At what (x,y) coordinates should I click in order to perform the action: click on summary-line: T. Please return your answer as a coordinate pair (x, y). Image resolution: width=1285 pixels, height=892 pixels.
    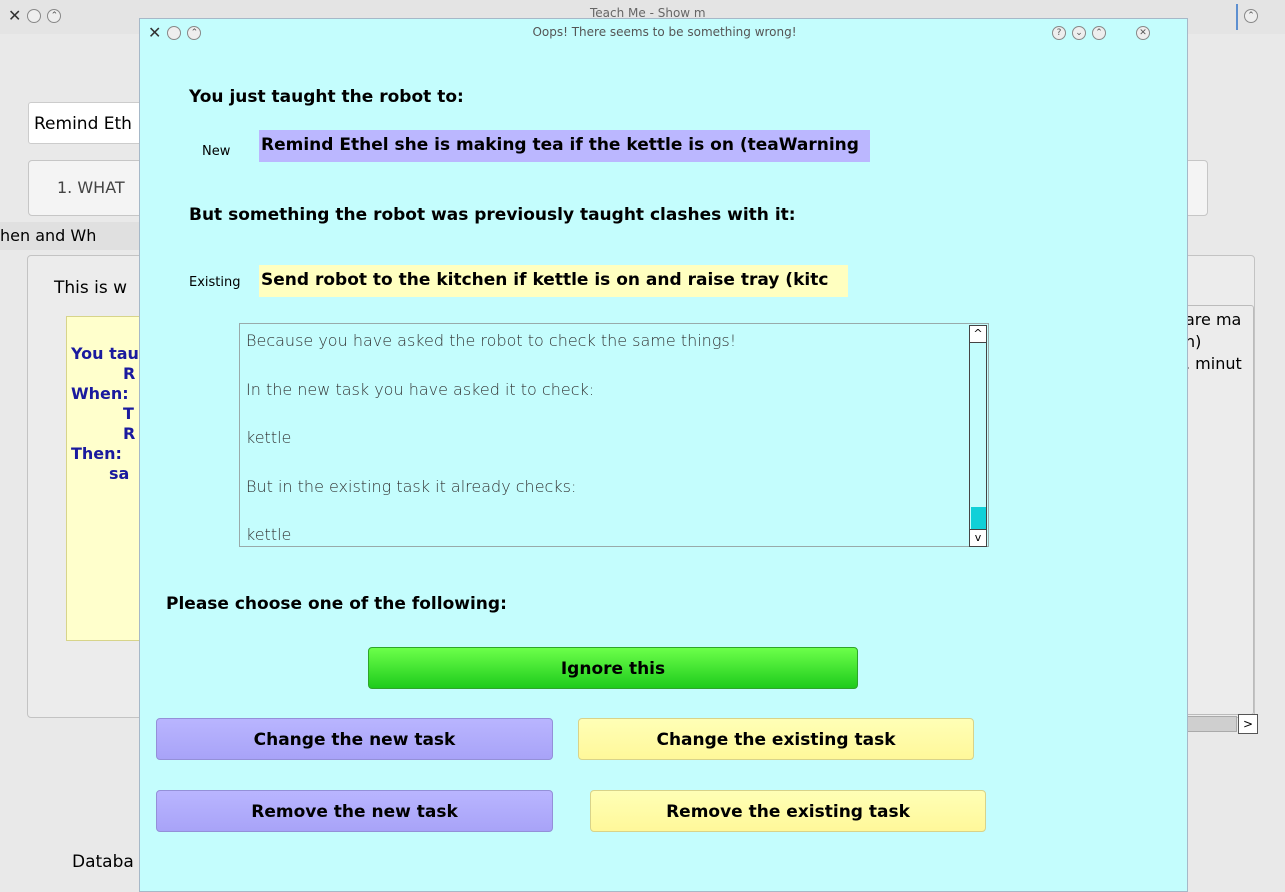
    Looking at the image, I should click on (128, 413).